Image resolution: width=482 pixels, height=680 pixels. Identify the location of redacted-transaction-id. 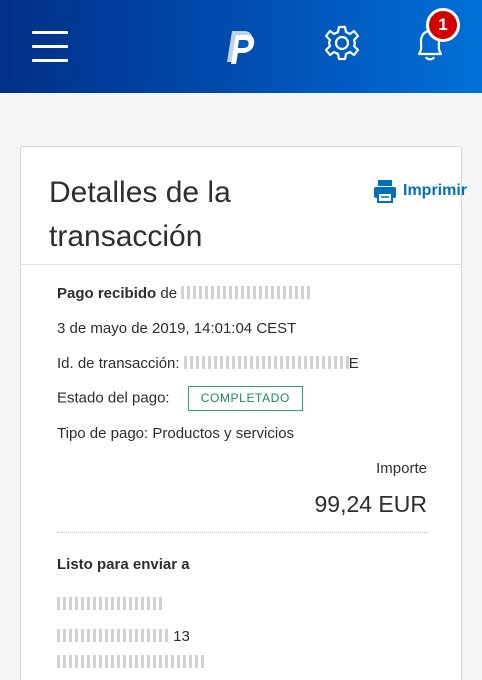
(266, 362).